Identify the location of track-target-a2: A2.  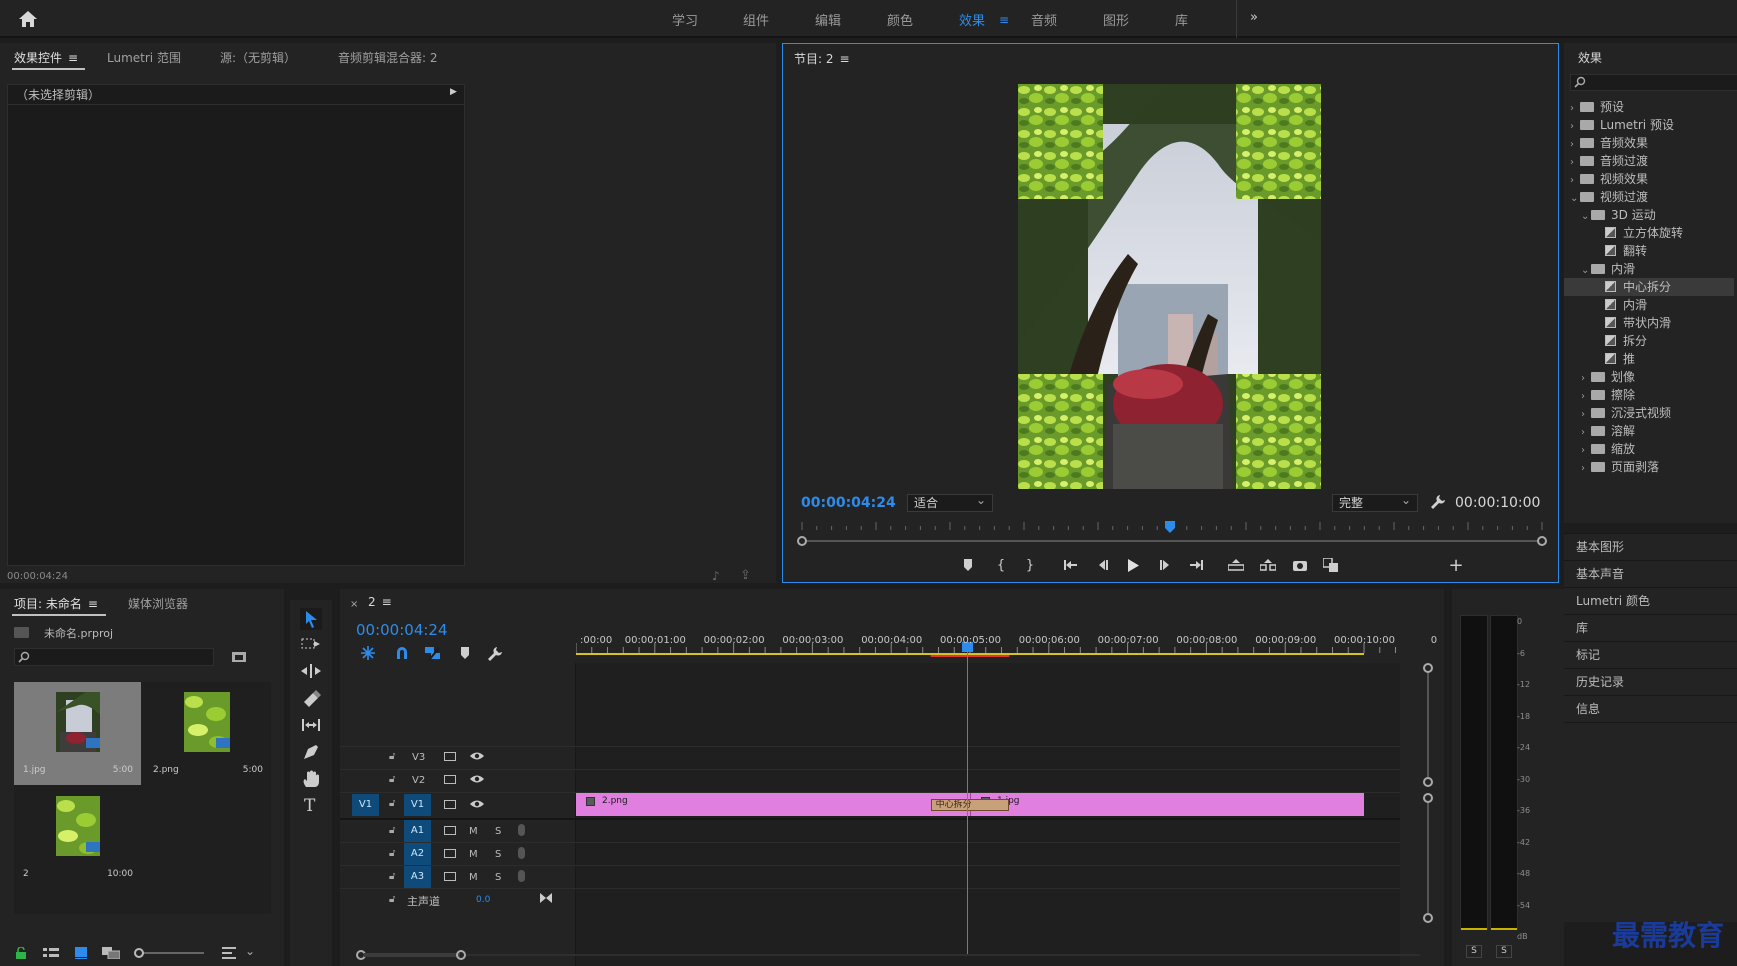
(417, 854).